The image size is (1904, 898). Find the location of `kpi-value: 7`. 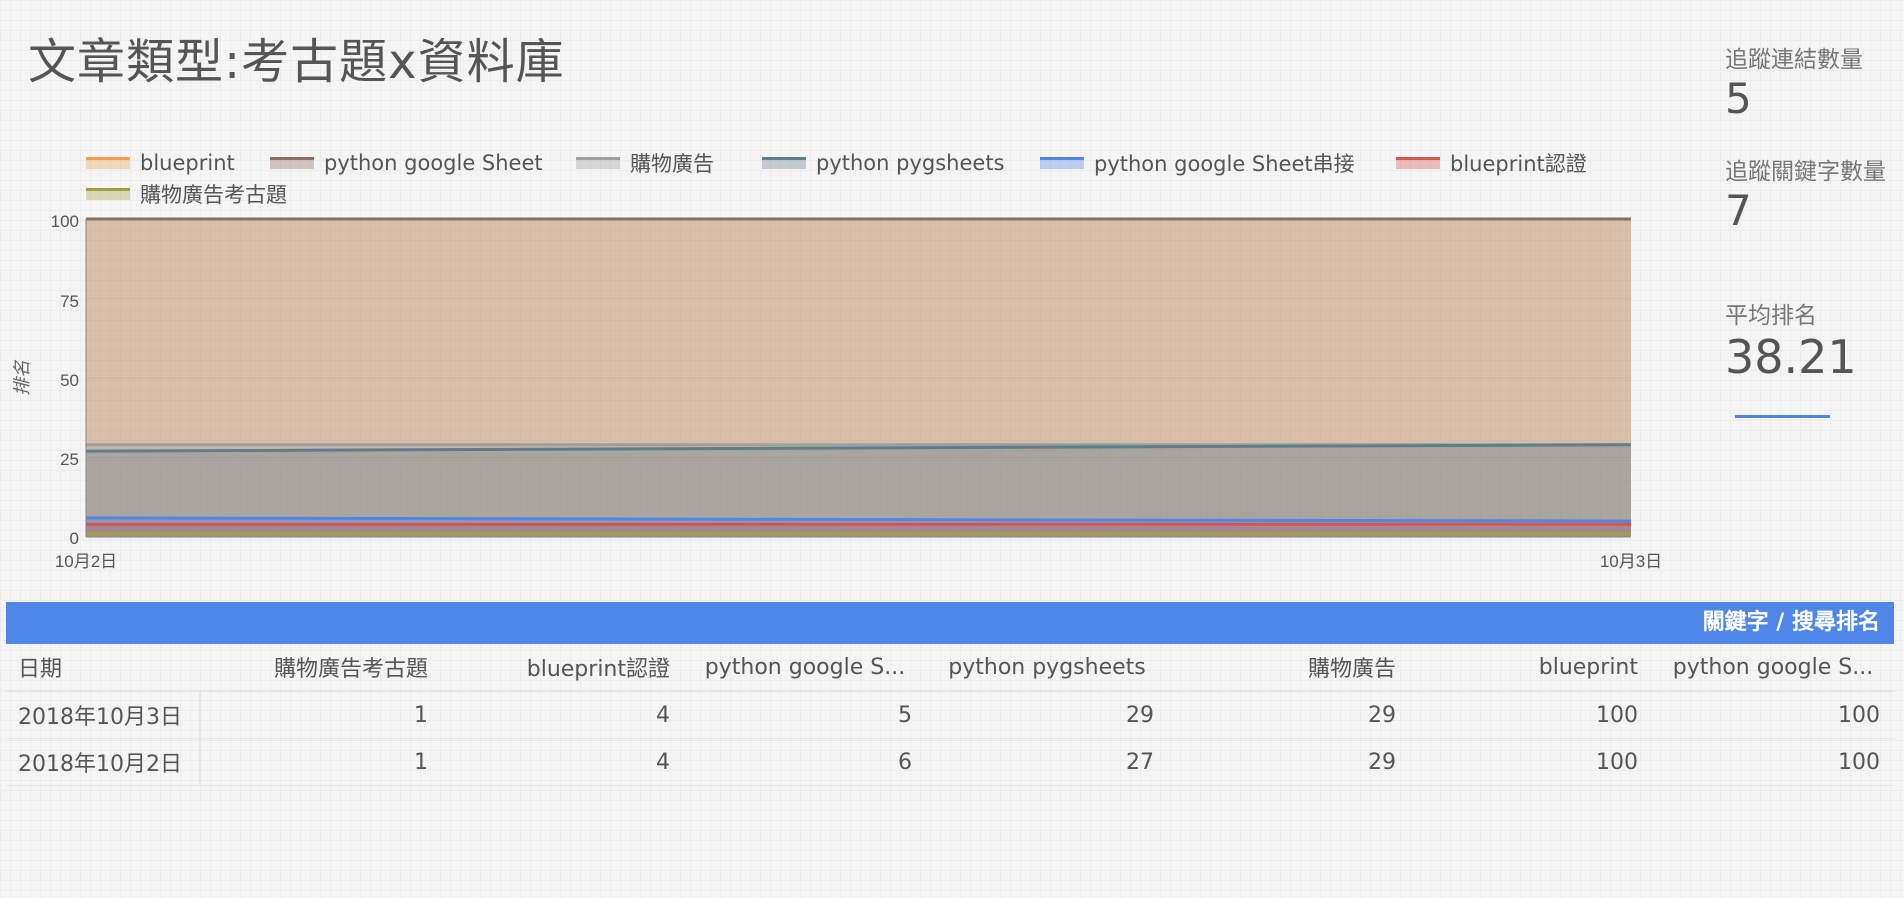

kpi-value: 7 is located at coordinates (1738, 210).